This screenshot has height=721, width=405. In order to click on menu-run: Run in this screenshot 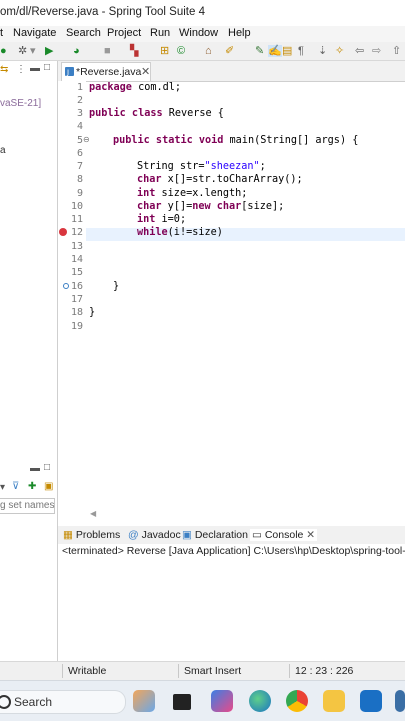, I will do `click(160, 33)`.